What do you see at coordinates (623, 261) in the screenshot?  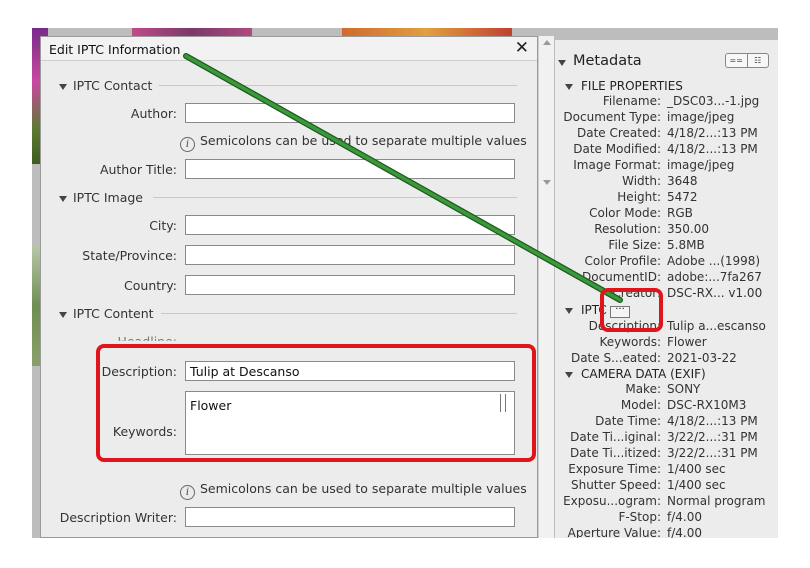 I see `metadata-key: Color Profile:` at bounding box center [623, 261].